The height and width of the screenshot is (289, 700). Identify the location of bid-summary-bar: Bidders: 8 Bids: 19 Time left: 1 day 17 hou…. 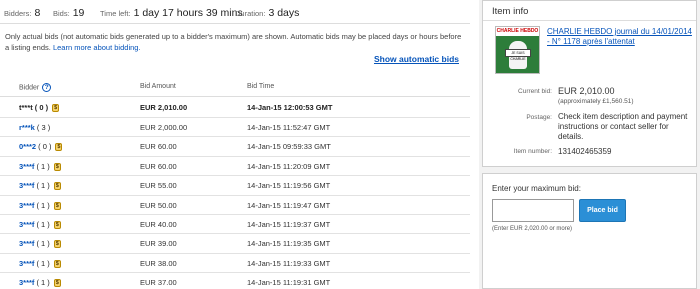
(235, 12).